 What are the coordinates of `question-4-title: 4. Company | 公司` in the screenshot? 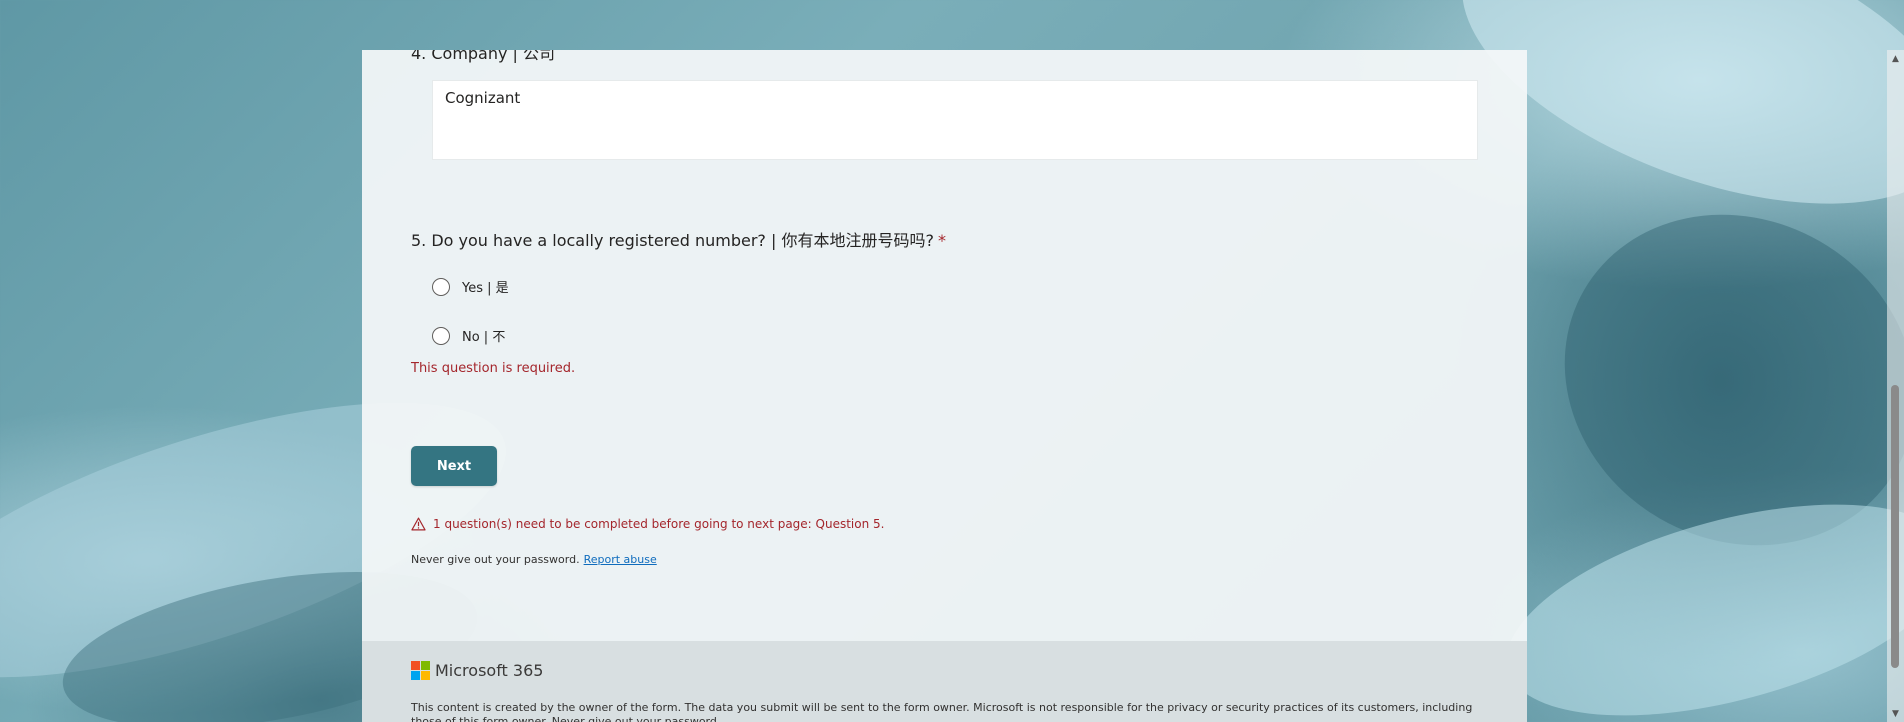 It's located at (483, 56).